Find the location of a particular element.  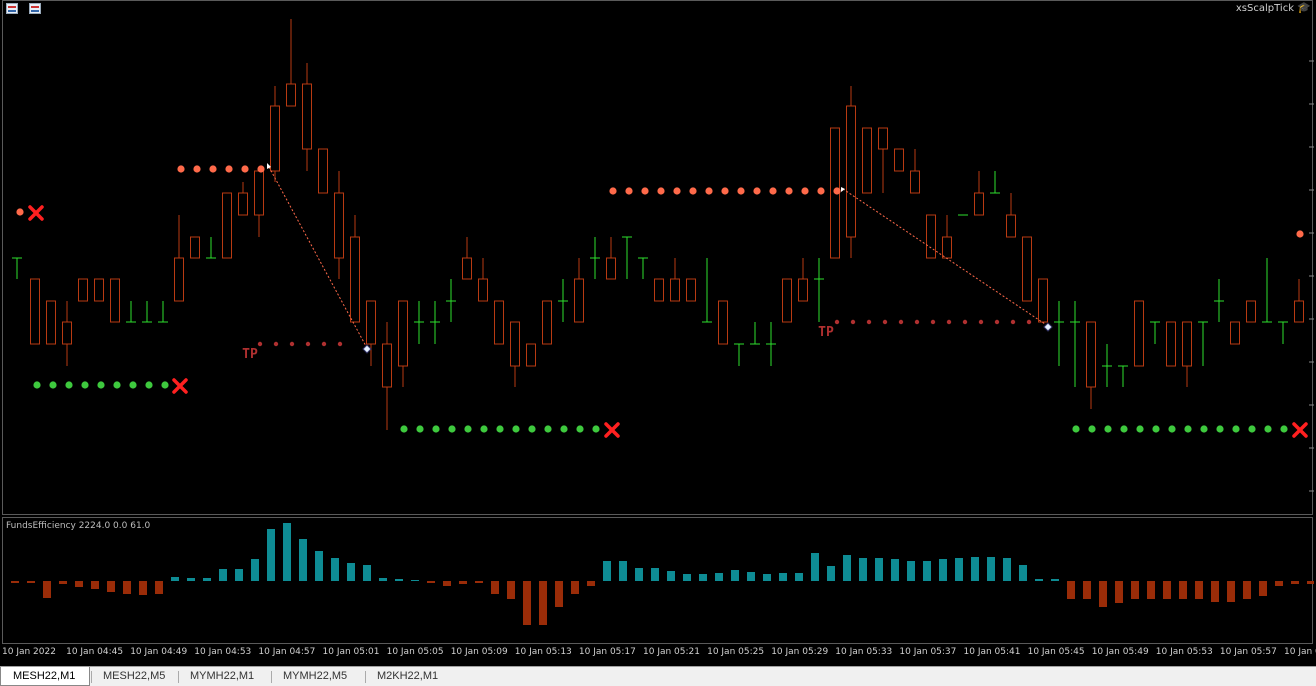

tab-mesh22-m1: MESH22,M1 is located at coordinates (45, 676).